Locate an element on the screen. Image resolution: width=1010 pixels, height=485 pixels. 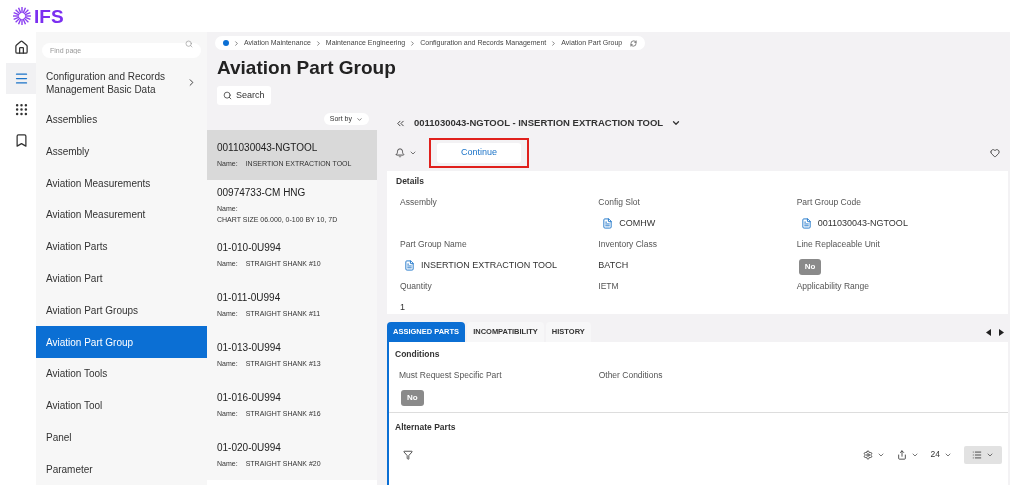
scroll-left-icon is located at coordinates (988, 332).